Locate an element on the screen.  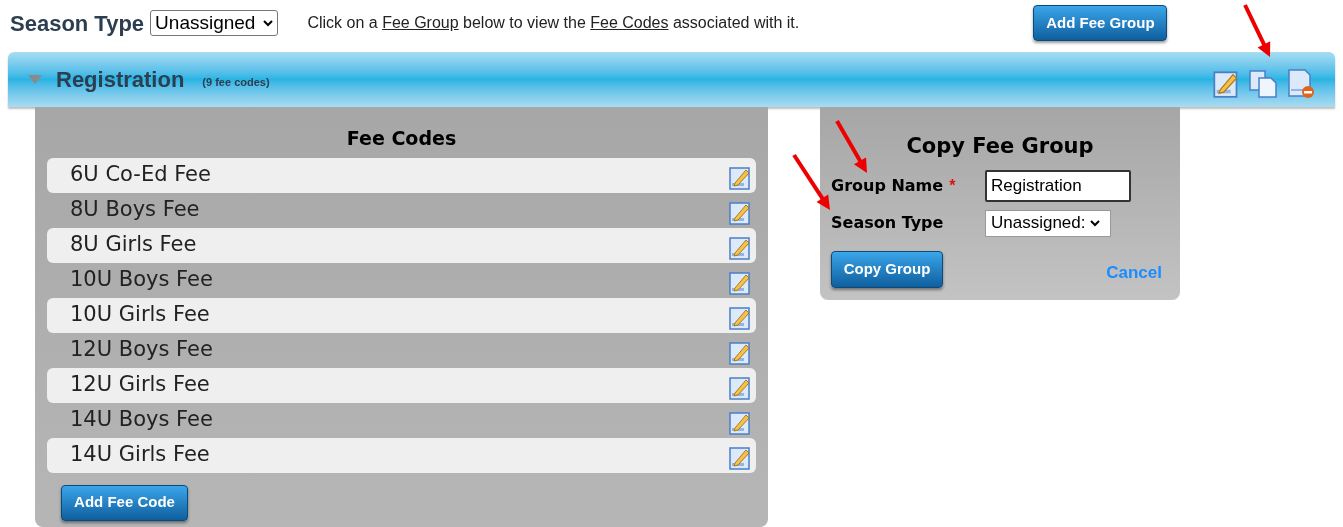
fee-code-row: 6U Co-Ed Fee is located at coordinates (401, 175).